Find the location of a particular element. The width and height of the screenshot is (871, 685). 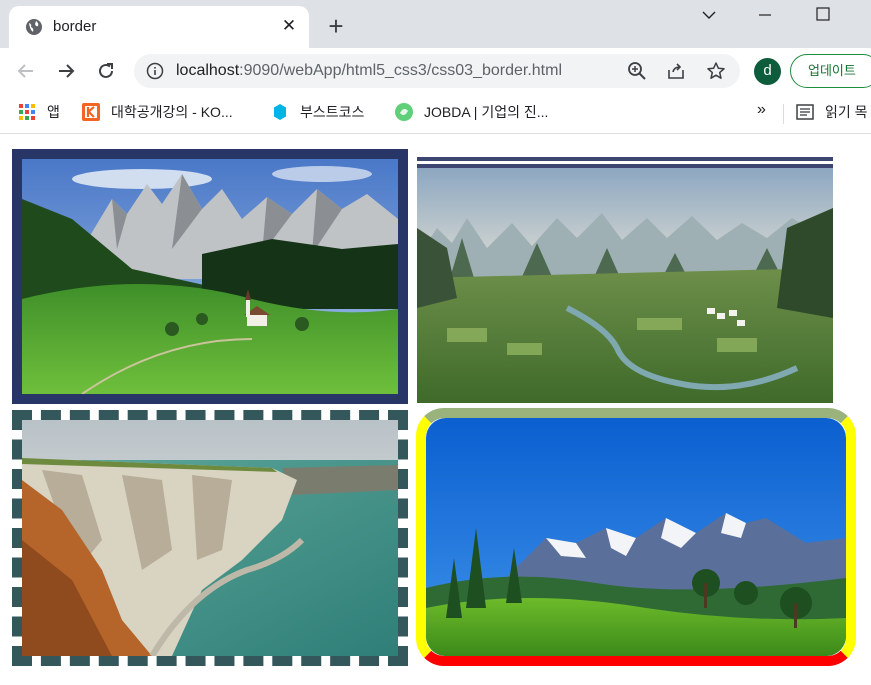

bookmark-label: 읽기 목 is located at coordinates (846, 112).